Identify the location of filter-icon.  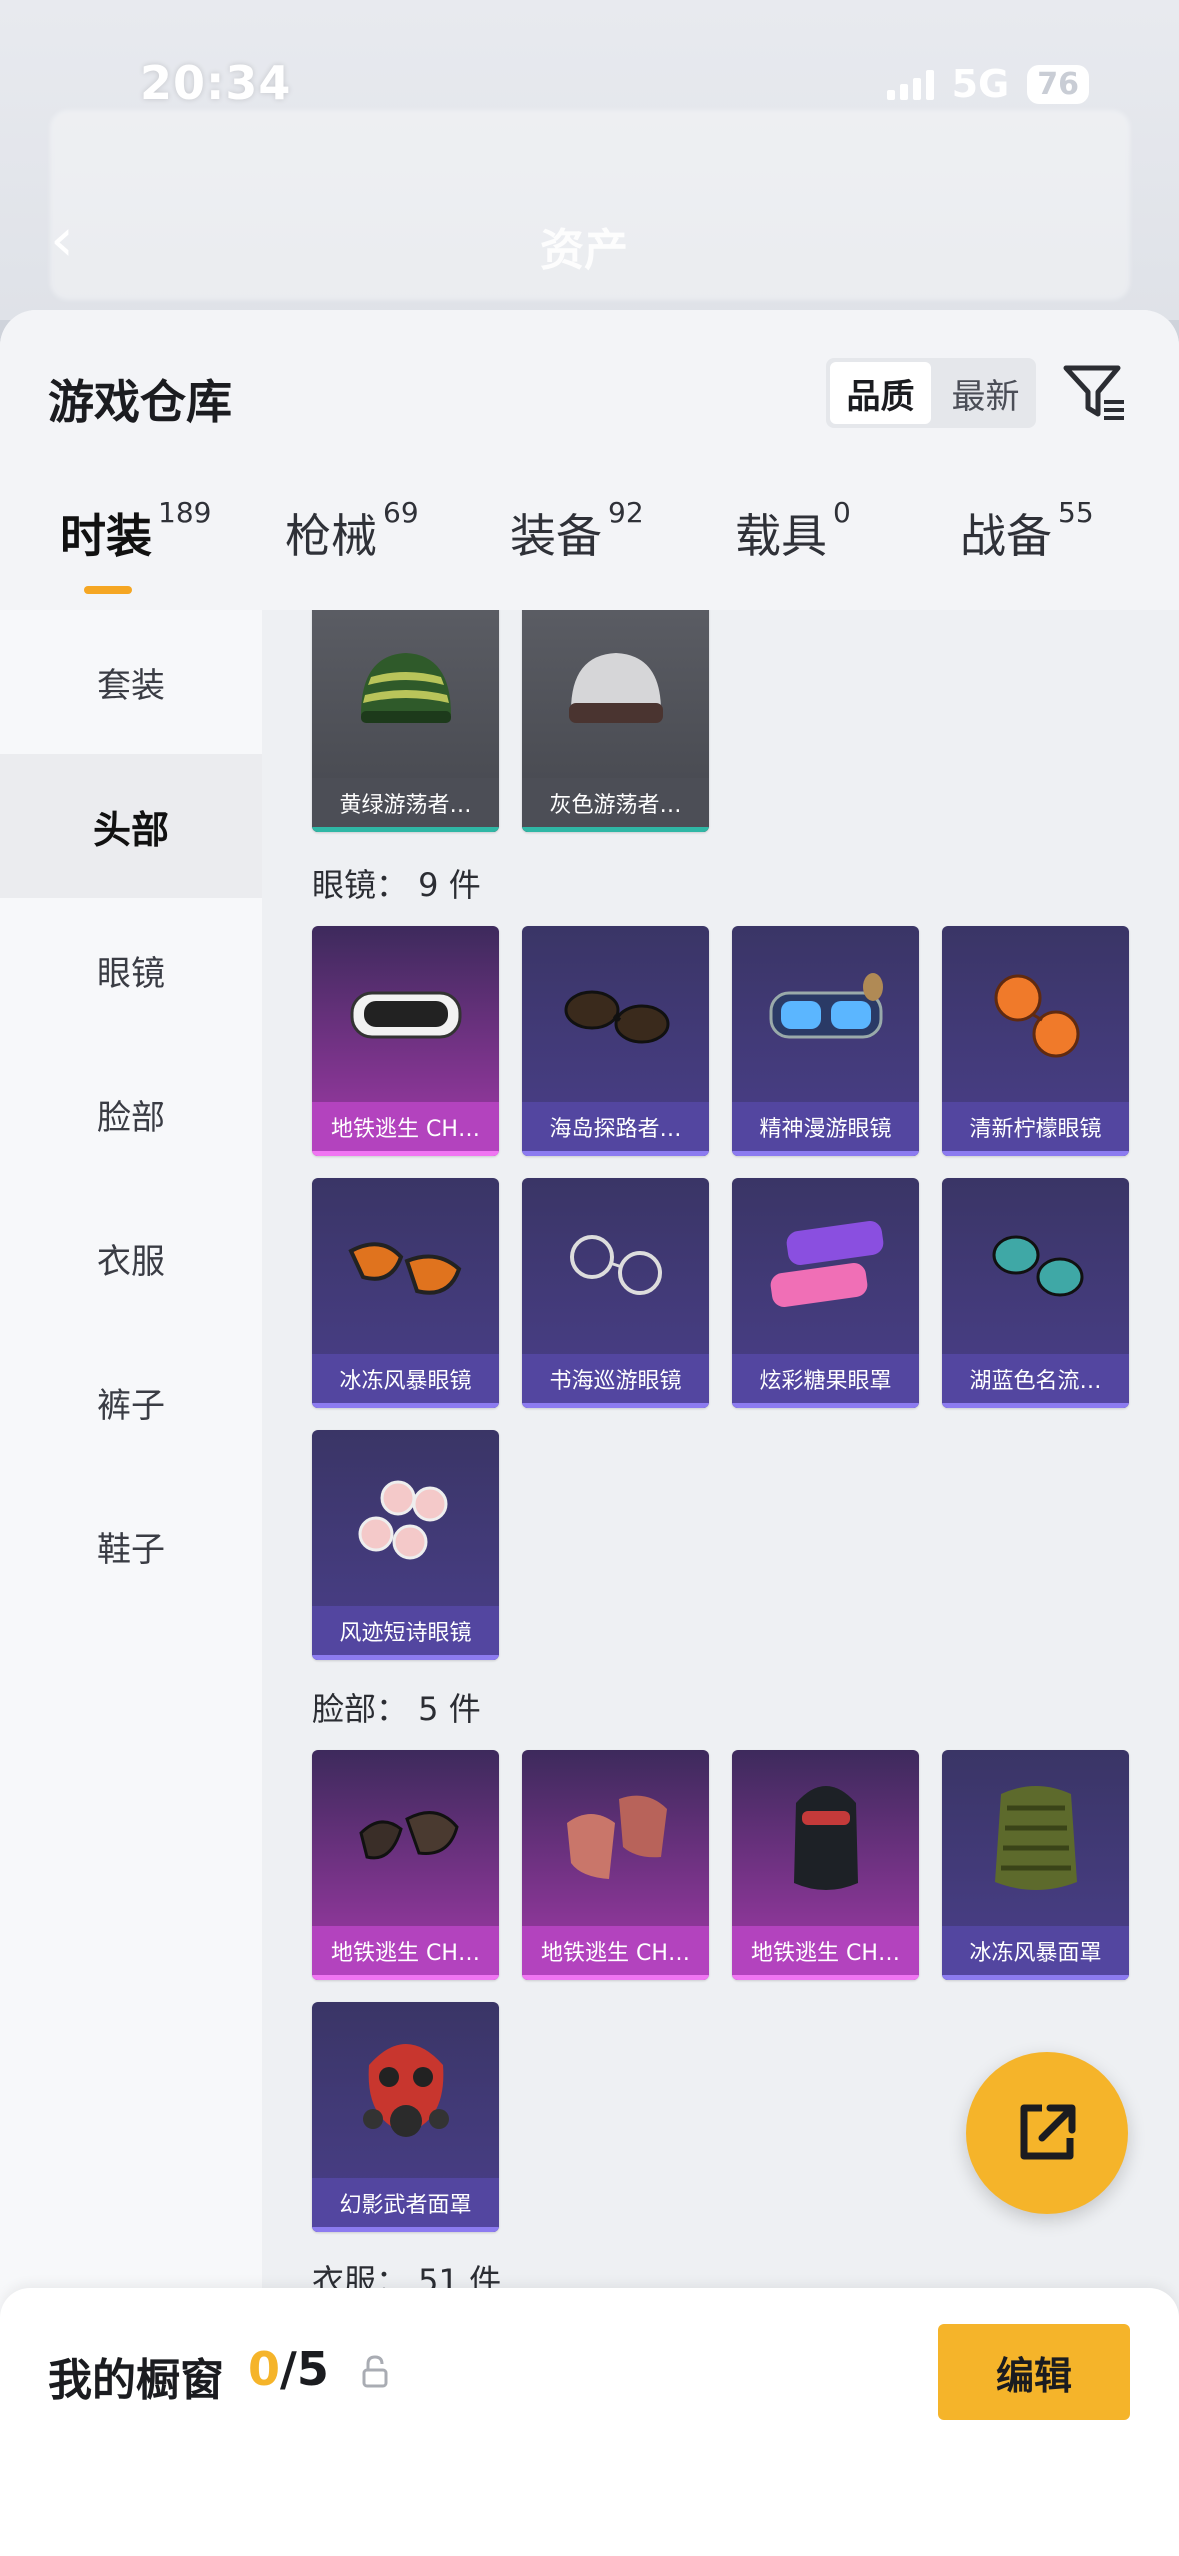
(1095, 393).